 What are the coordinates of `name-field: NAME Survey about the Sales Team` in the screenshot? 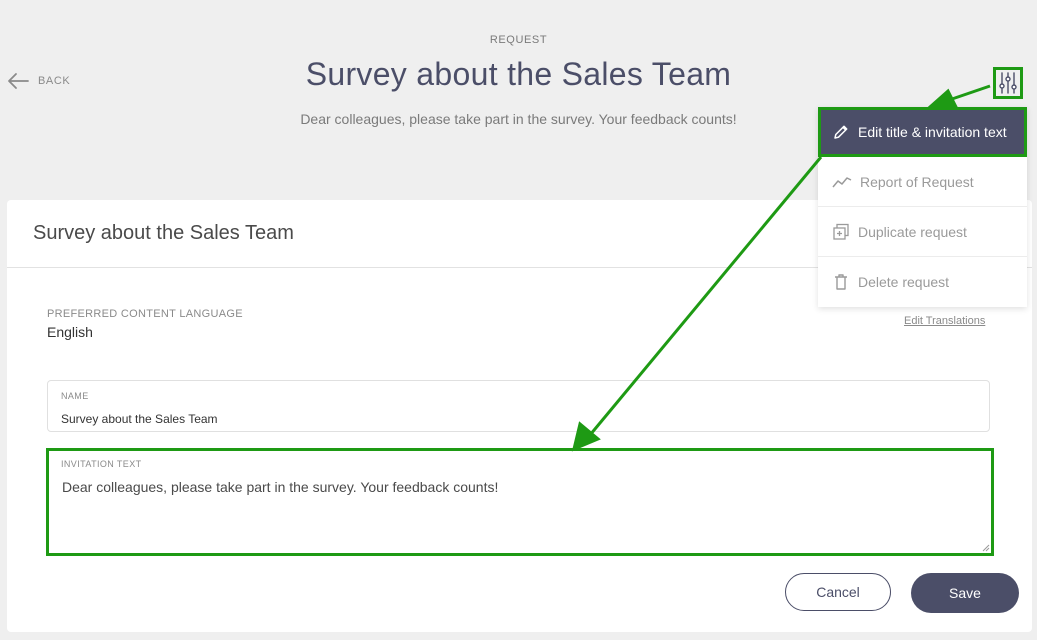 It's located at (518, 406).